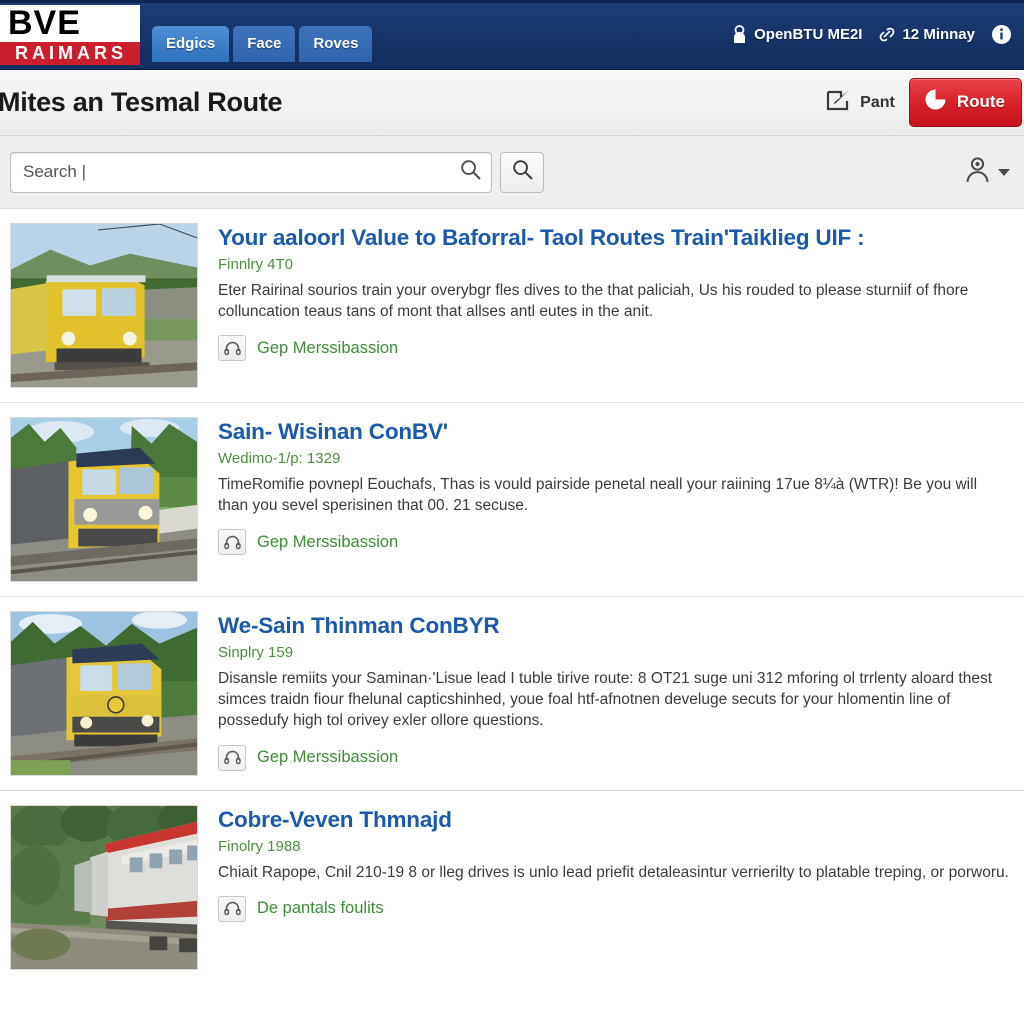 The image size is (1024, 1024). What do you see at coordinates (873, 34) in the screenshot?
I see `top-navigation-right-group: OpenBTU ME2I 12 Minnay` at bounding box center [873, 34].